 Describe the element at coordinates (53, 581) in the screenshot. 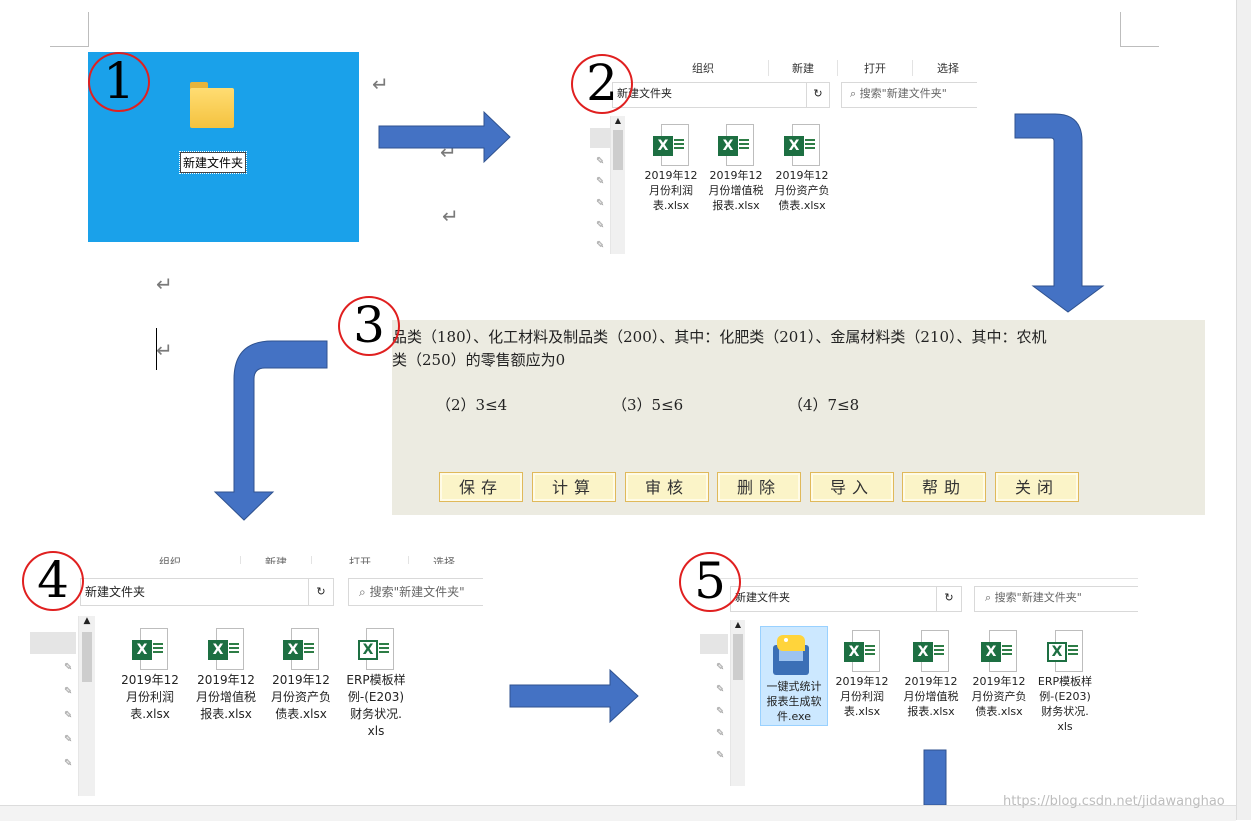

I see `step-number-4: 4` at that location.